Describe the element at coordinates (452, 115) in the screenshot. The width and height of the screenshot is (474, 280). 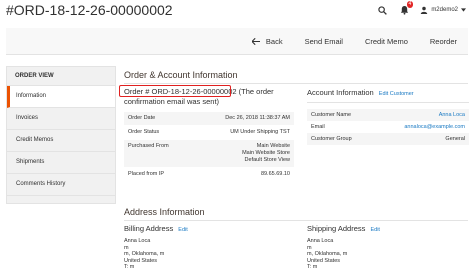
I see `customer-name-link: Anna Loca` at that location.